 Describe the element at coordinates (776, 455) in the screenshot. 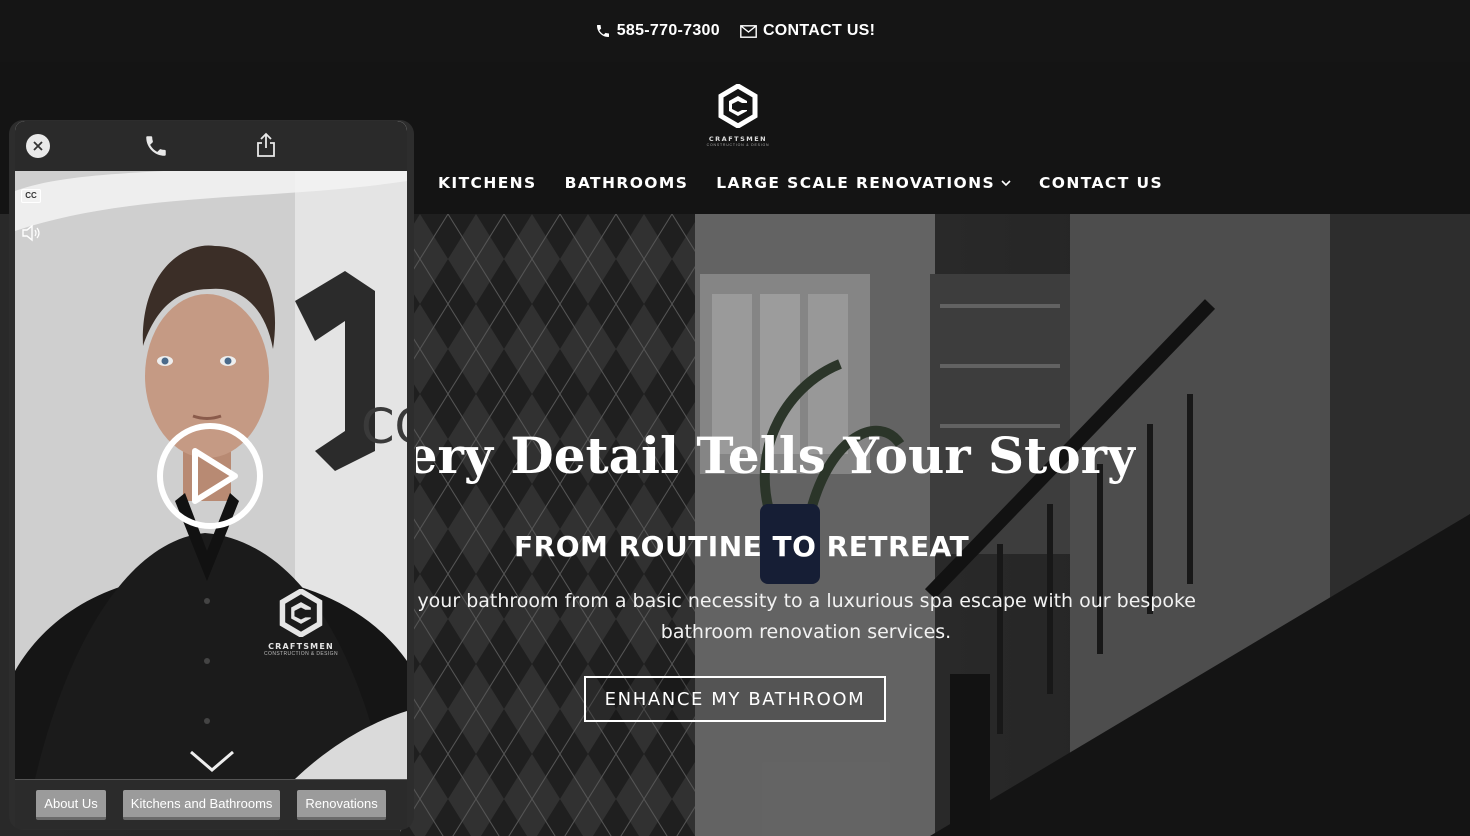

I see `hero-title: Where Every Detail Tells Your Story` at that location.